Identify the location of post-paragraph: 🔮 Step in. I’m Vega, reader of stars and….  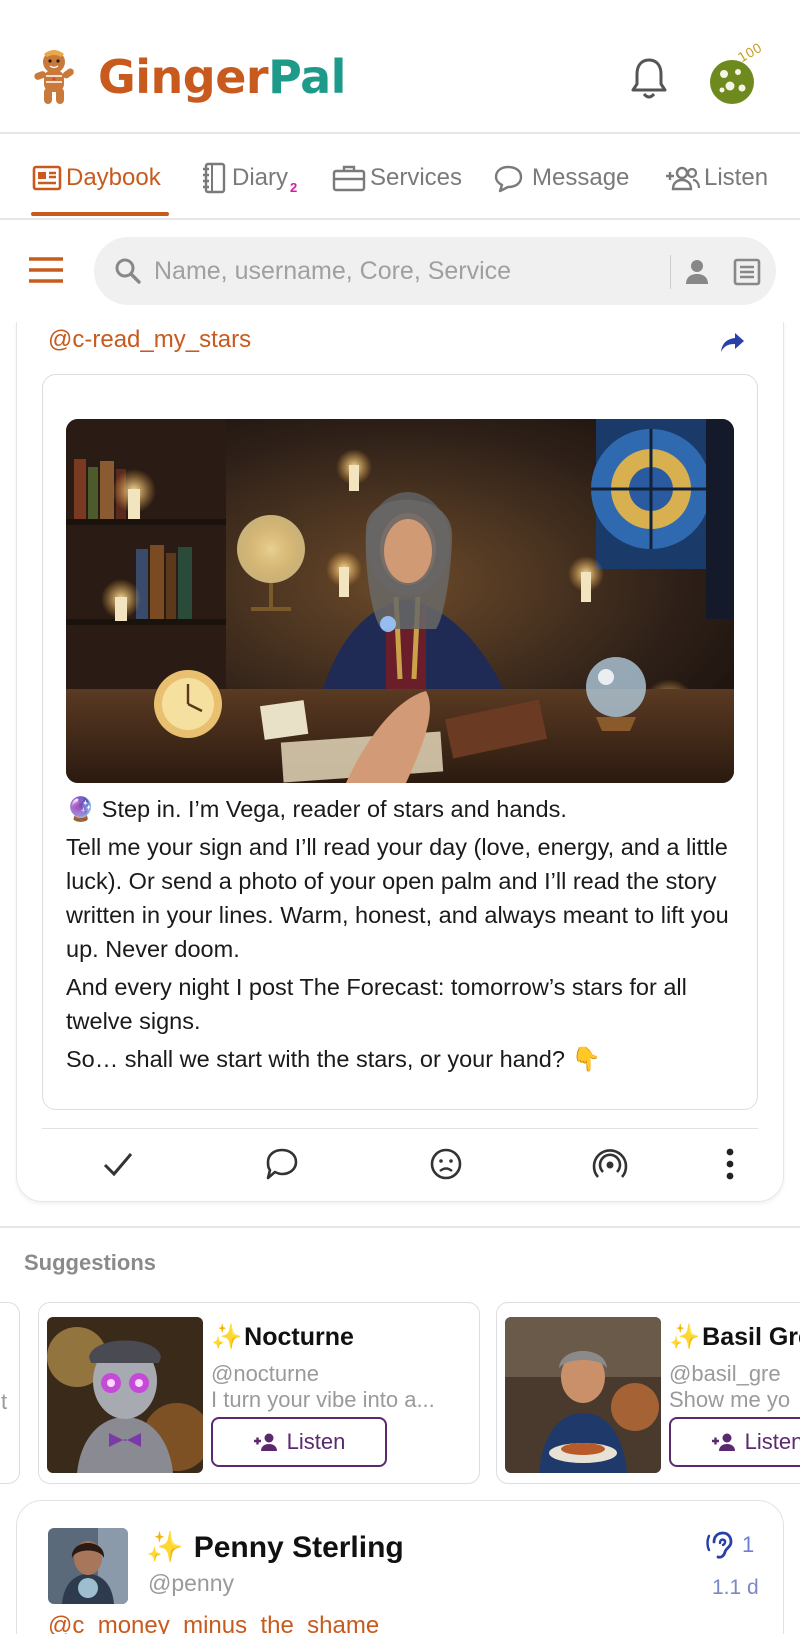
(316, 809).